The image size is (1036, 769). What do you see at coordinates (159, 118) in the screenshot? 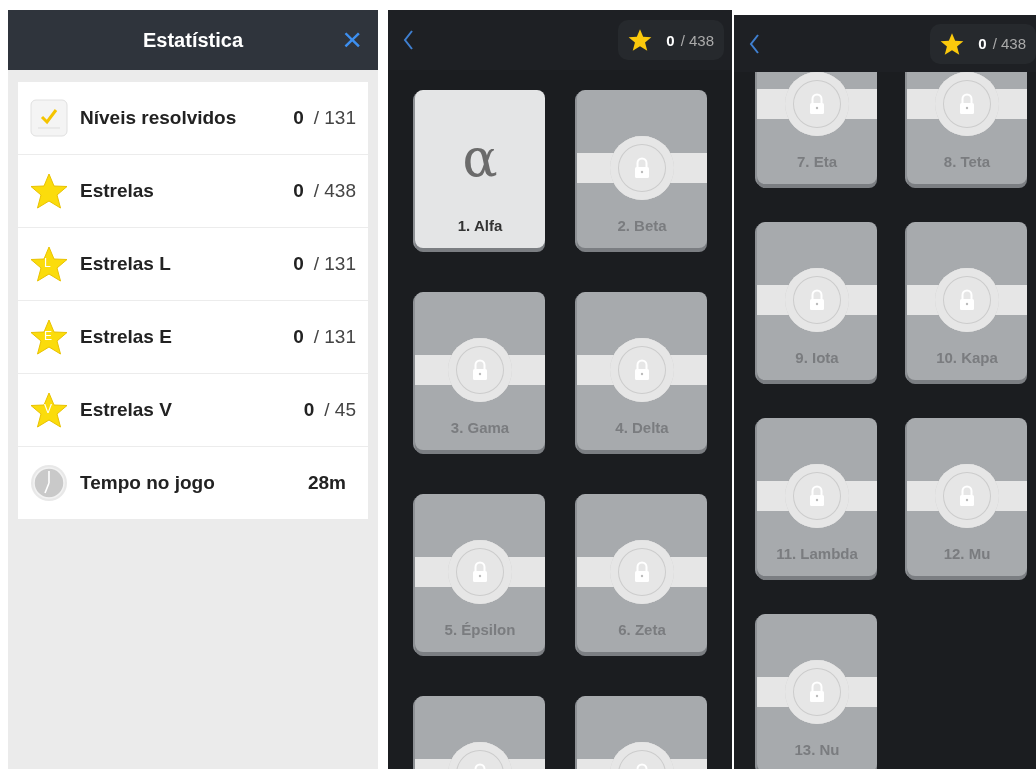
I see `stat-label: Níveis resolvidos` at bounding box center [159, 118].